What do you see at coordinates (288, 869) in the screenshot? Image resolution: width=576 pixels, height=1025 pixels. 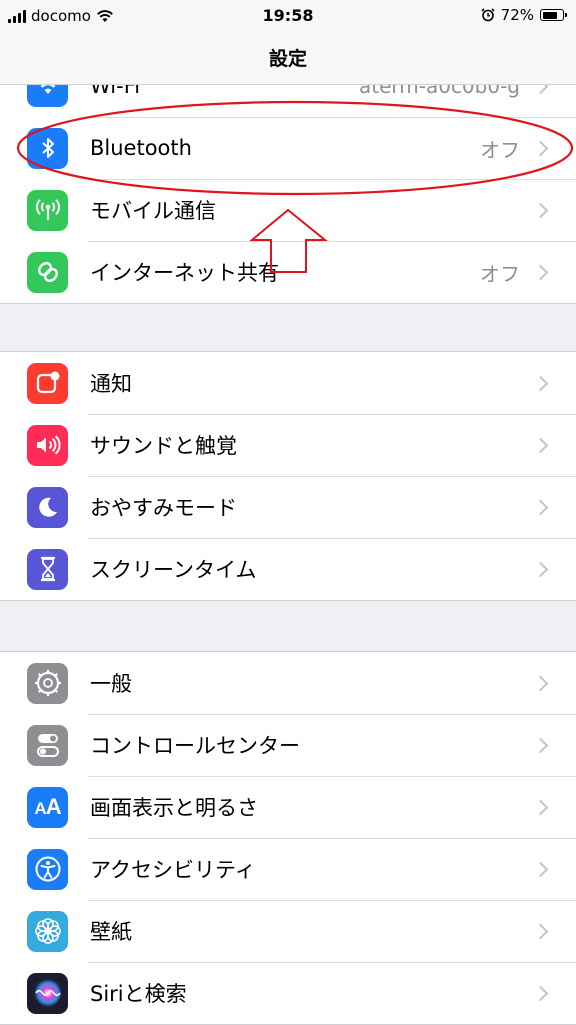 I see `settings-row-accessibility: アクセシビリティ` at bounding box center [288, 869].